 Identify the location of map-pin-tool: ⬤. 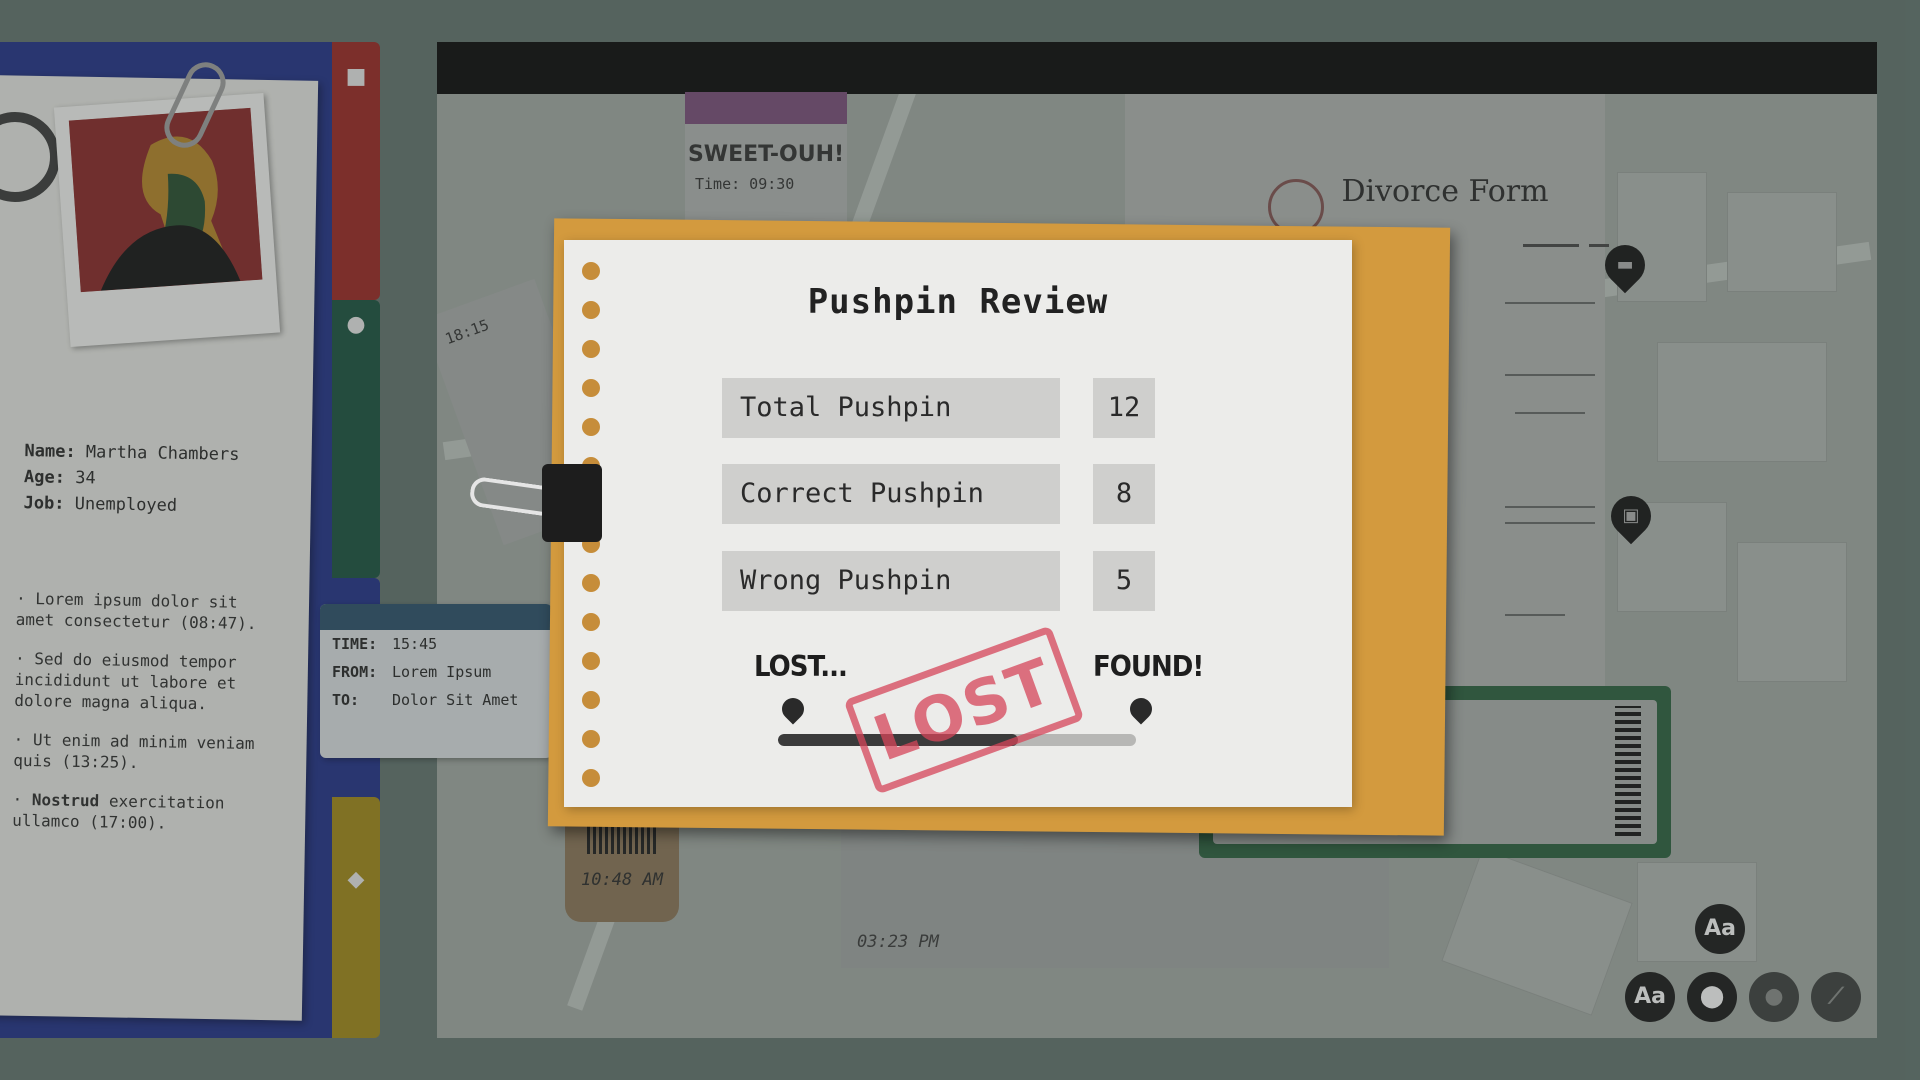
(1712, 997).